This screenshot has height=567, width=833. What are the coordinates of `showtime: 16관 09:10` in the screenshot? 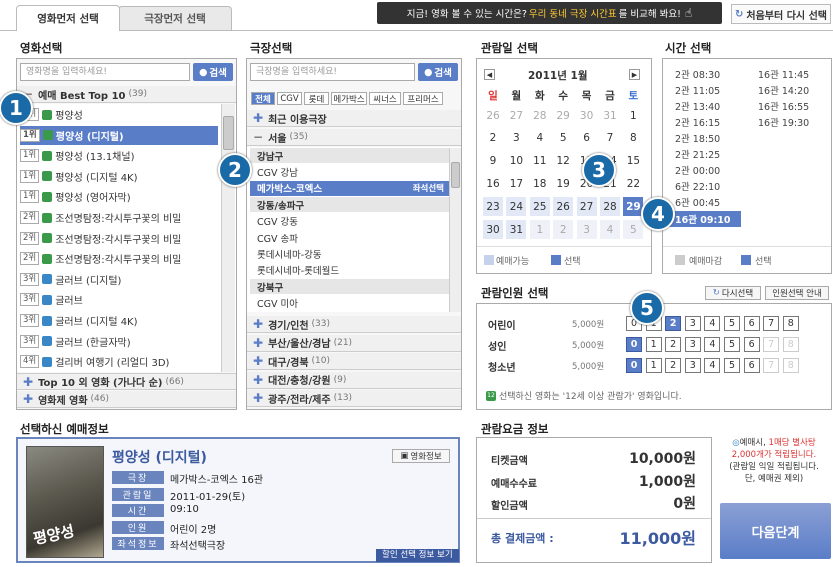 It's located at (703, 219).